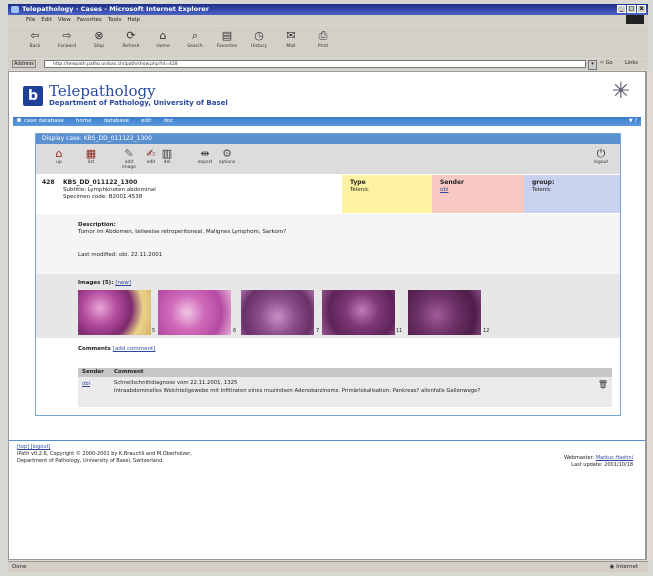  What do you see at coordinates (84, 121) in the screenshot?
I see `nav-home: home` at bounding box center [84, 121].